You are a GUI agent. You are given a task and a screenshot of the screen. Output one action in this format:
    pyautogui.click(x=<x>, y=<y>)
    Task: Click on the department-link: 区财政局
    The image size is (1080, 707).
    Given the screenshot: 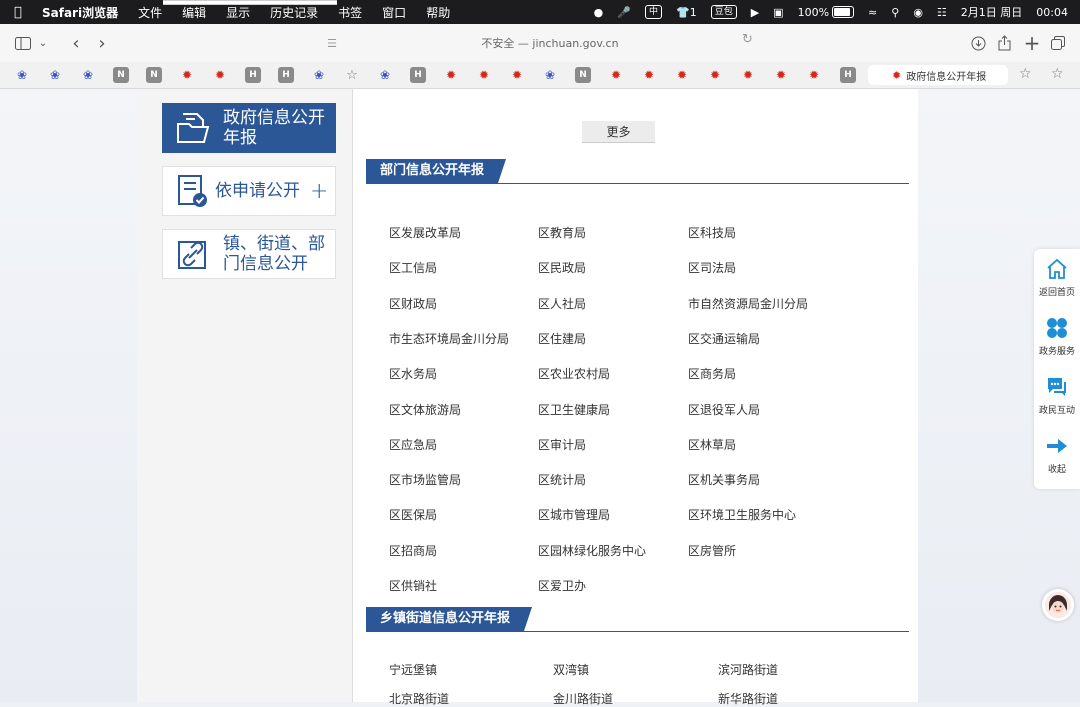 What is the action you would take?
    pyautogui.click(x=413, y=303)
    